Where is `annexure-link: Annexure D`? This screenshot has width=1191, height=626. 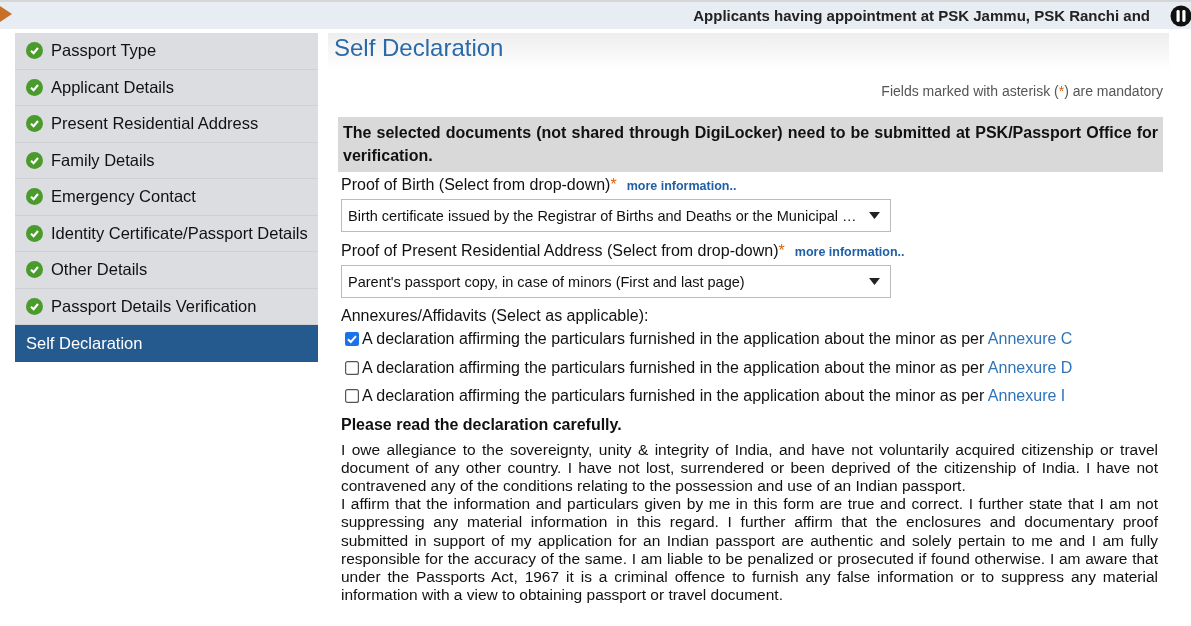 annexure-link: Annexure D is located at coordinates (1030, 367).